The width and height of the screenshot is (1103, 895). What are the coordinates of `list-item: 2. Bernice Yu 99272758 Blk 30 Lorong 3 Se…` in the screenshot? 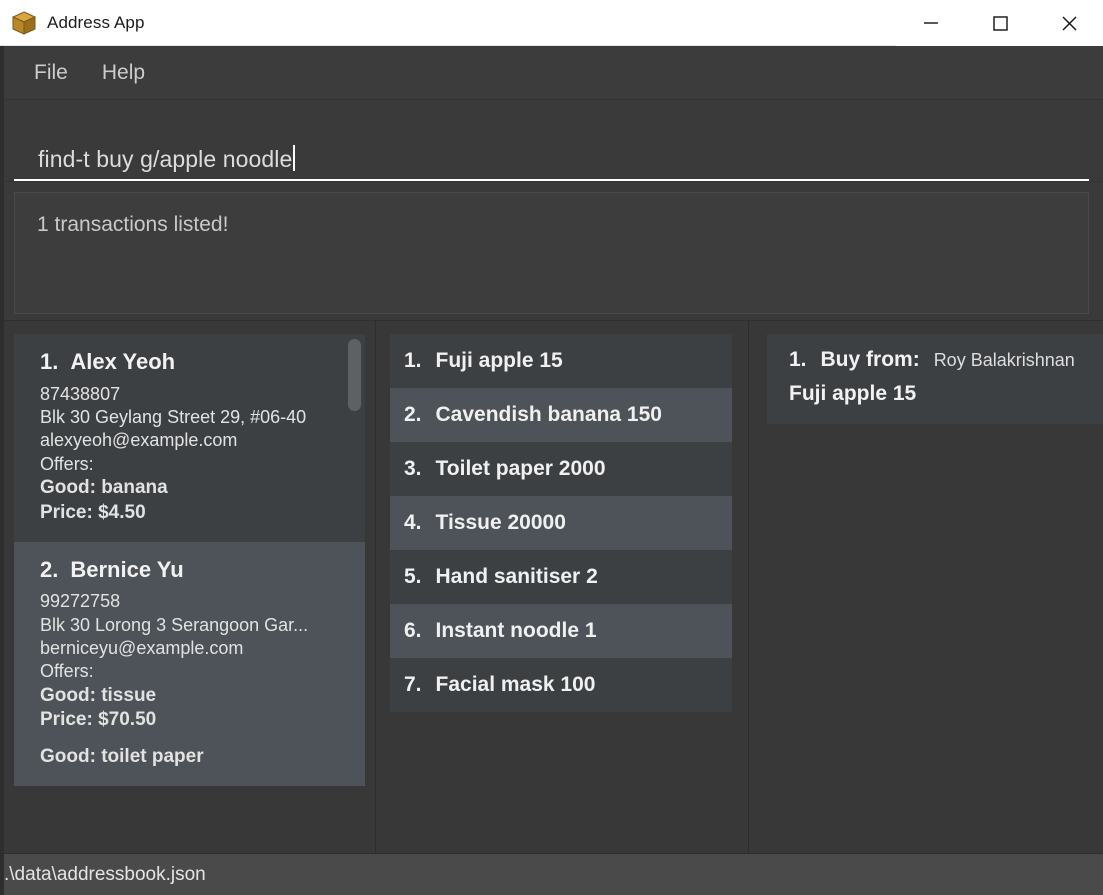 It's located at (189, 663).